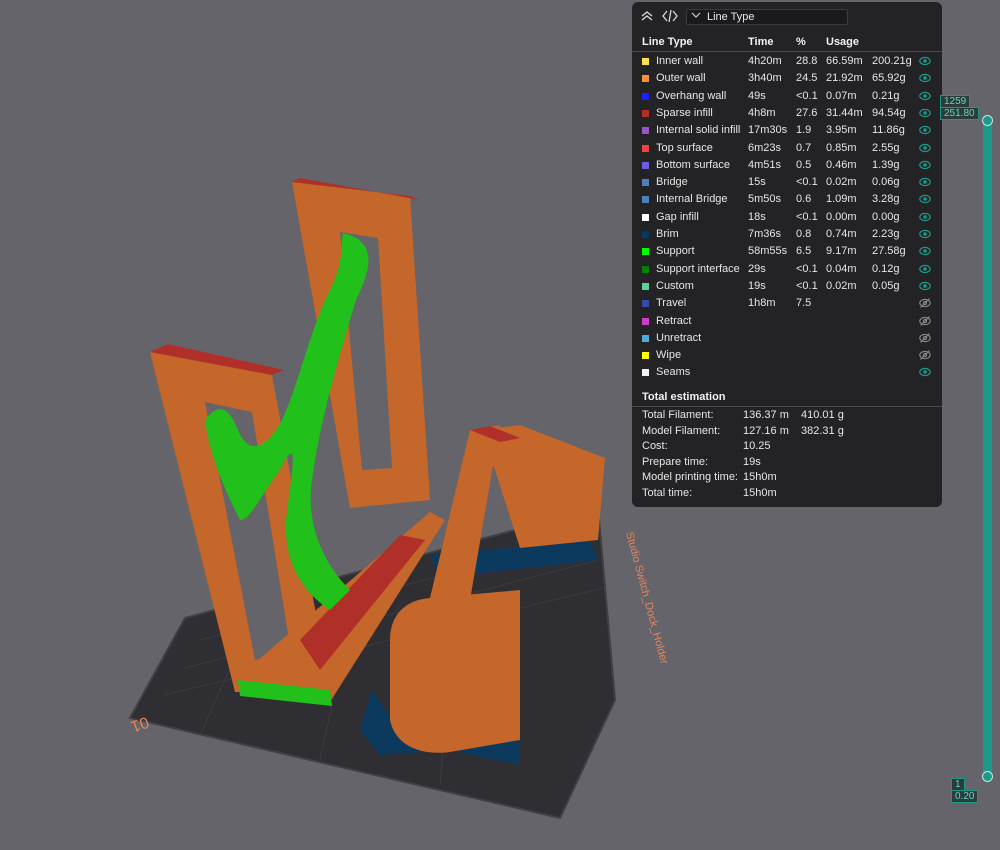 The width and height of the screenshot is (1000, 850). Describe the element at coordinates (787, 446) in the screenshot. I see `total-row: Cost: 10.25` at that location.